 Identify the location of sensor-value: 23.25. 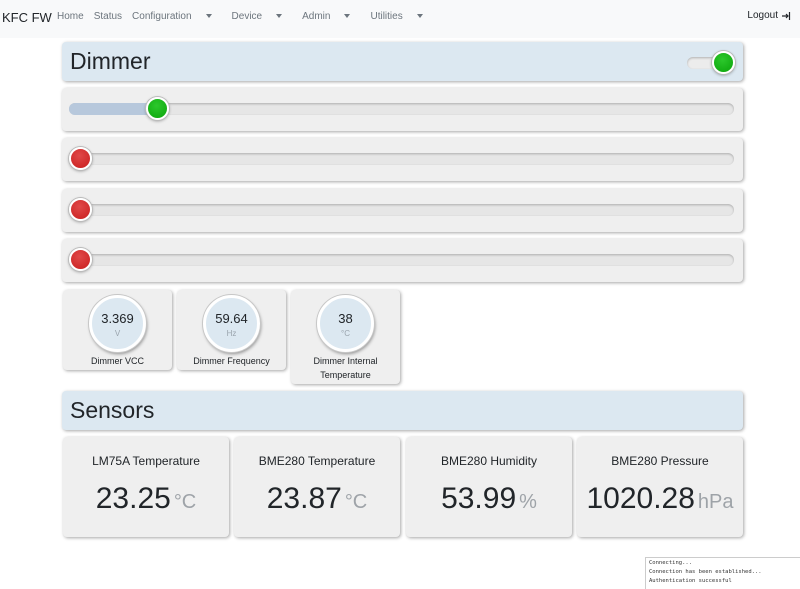
(133, 498).